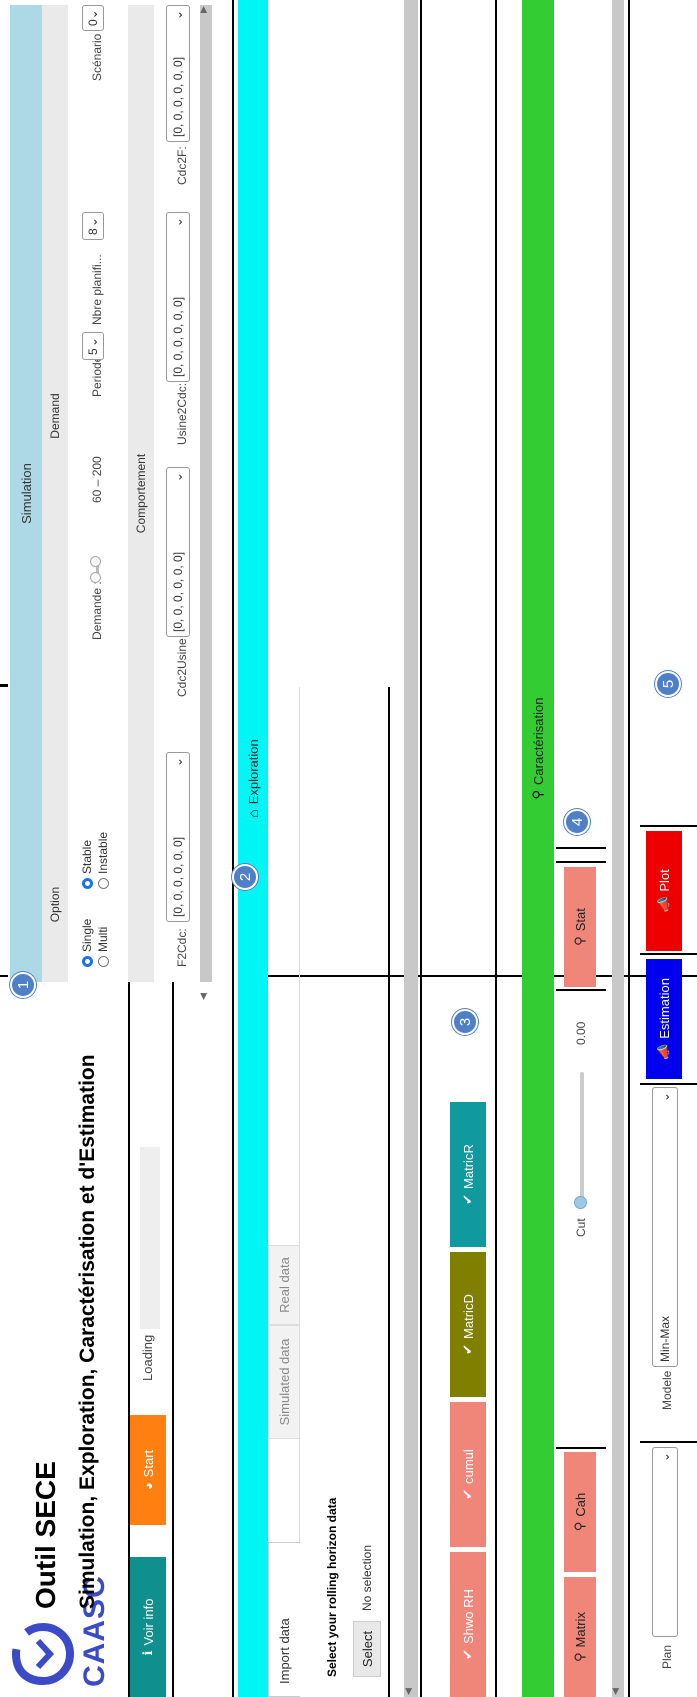  Describe the element at coordinates (665, 1338) in the screenshot. I see `modele-value: Min-Max` at that location.